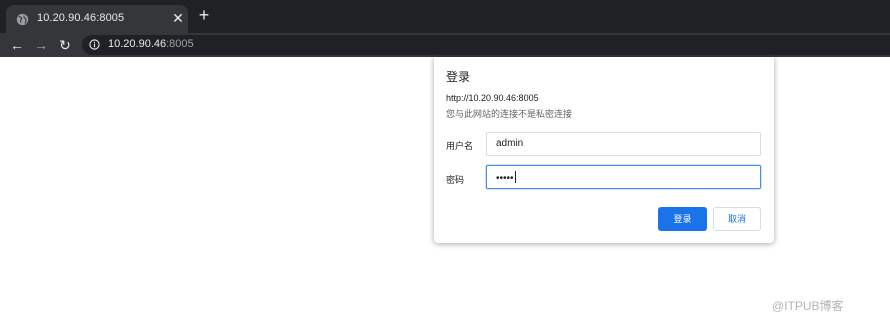 The image size is (890, 324). I want to click on password-value: •••••, so click(505, 178).